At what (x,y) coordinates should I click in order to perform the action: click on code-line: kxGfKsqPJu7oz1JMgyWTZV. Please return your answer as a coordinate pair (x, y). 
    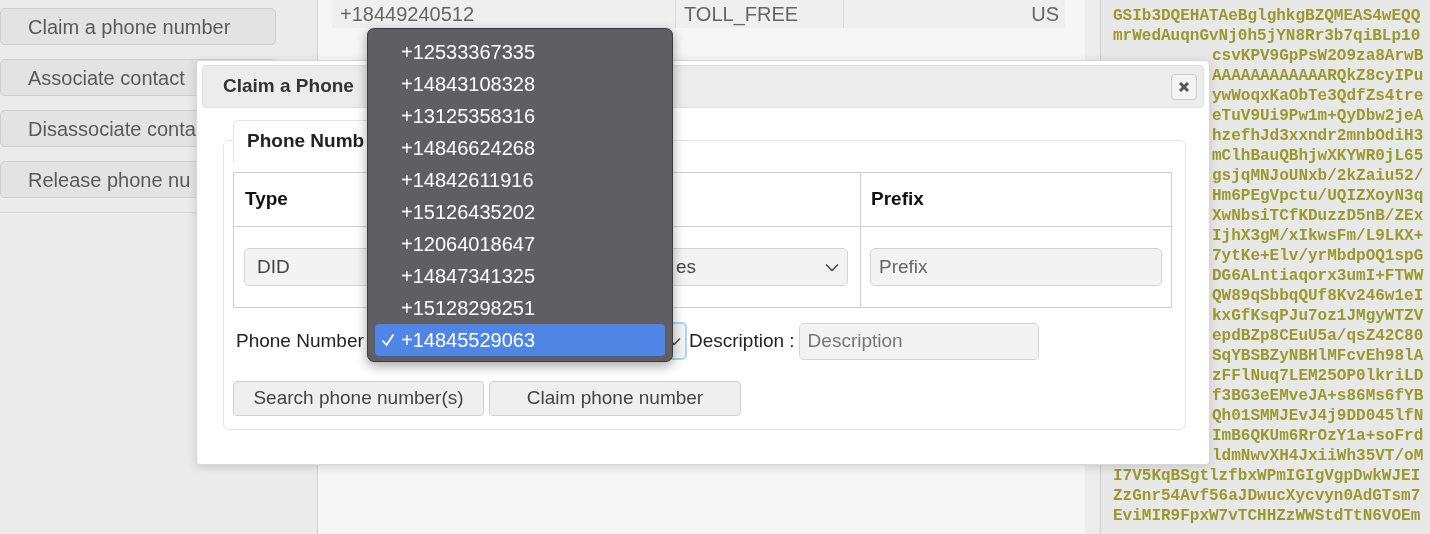
    Looking at the image, I should click on (1318, 316).